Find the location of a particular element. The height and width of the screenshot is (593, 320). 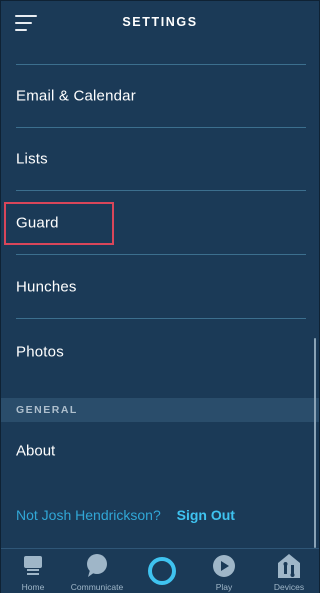

play-icon is located at coordinates (224, 566).